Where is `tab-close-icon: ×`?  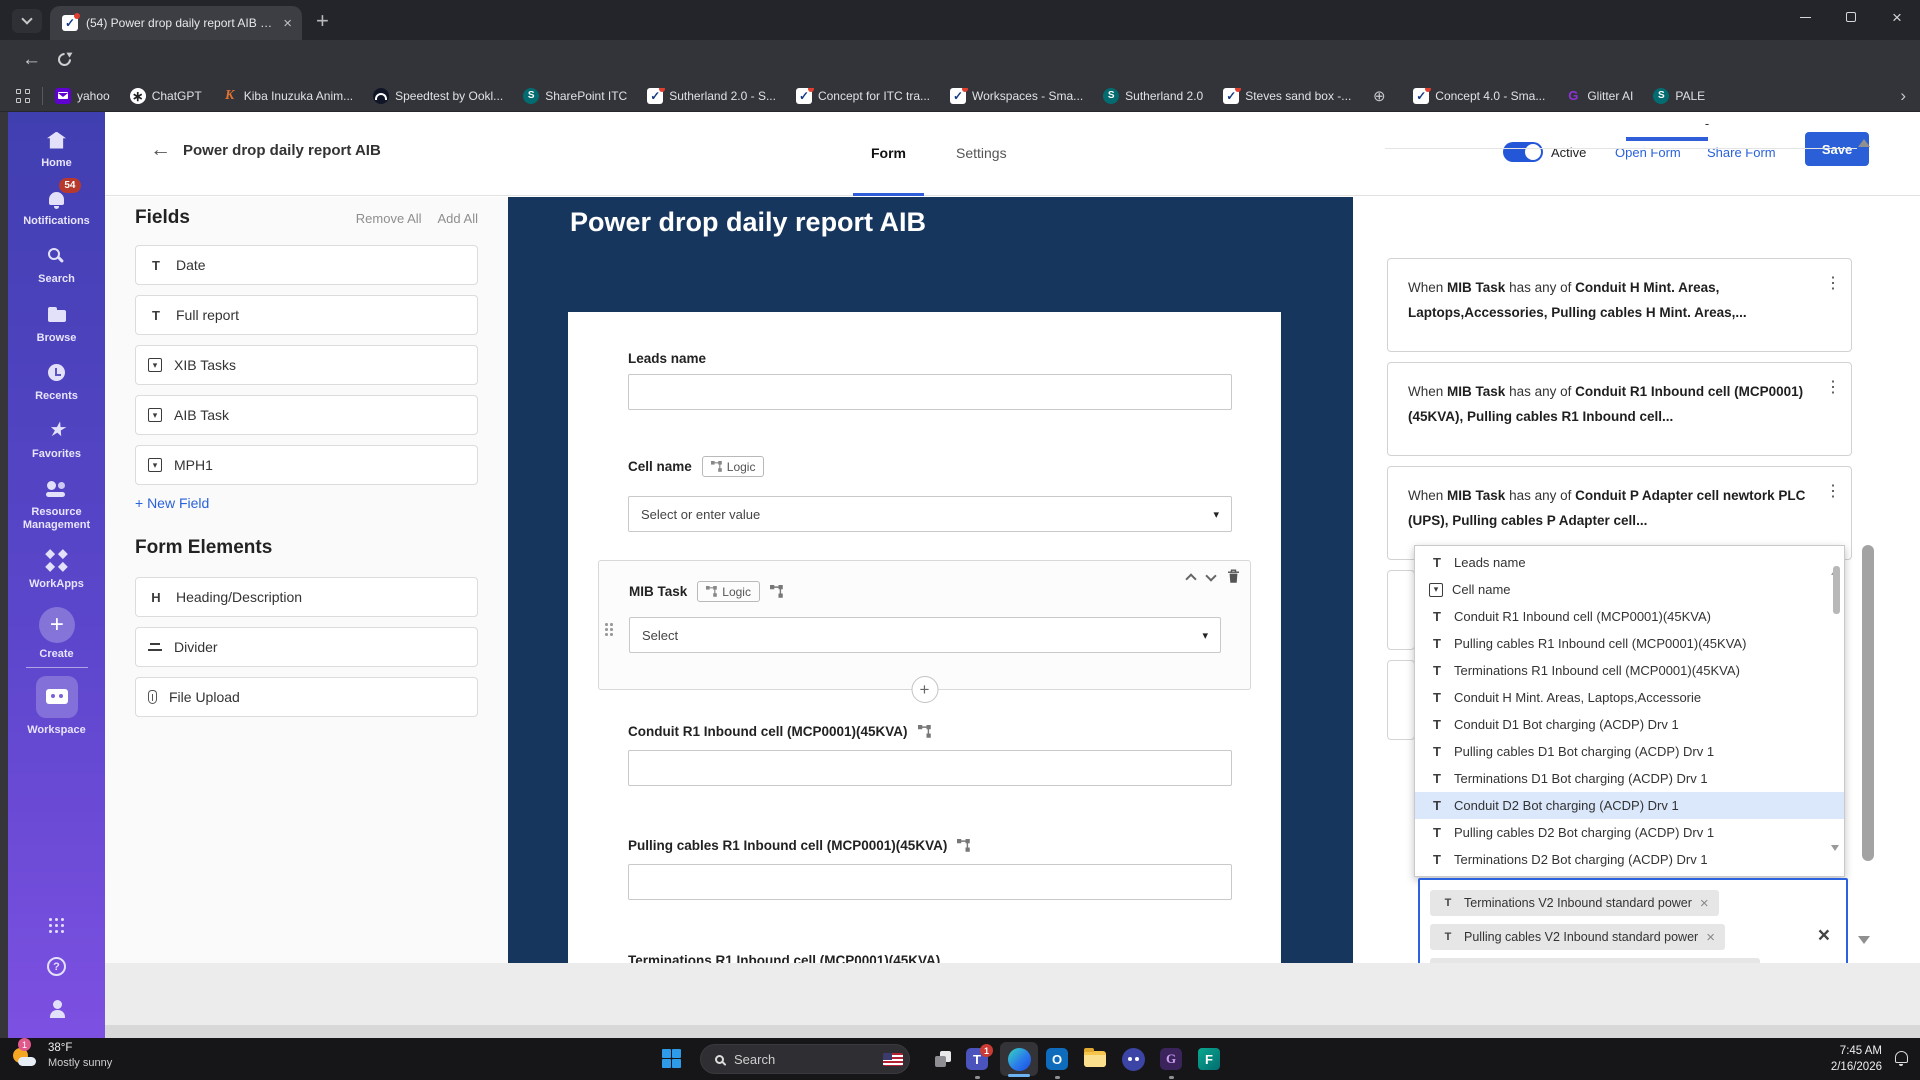 tab-close-icon: × is located at coordinates (287, 23).